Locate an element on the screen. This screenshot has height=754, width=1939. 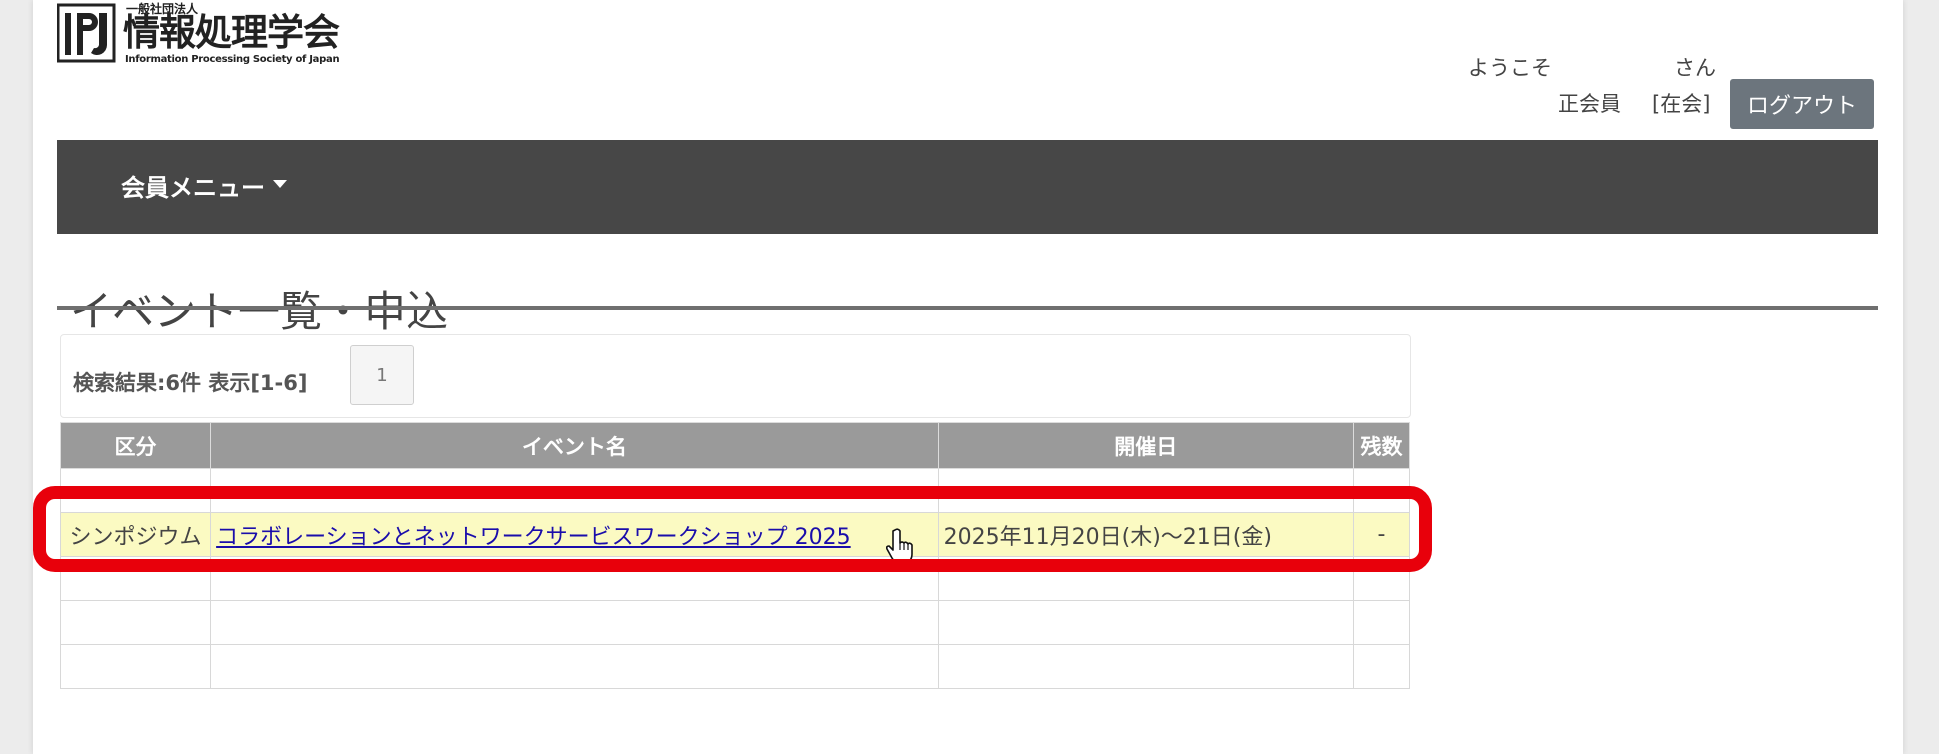
event-category: シンポジウム is located at coordinates (135, 534).